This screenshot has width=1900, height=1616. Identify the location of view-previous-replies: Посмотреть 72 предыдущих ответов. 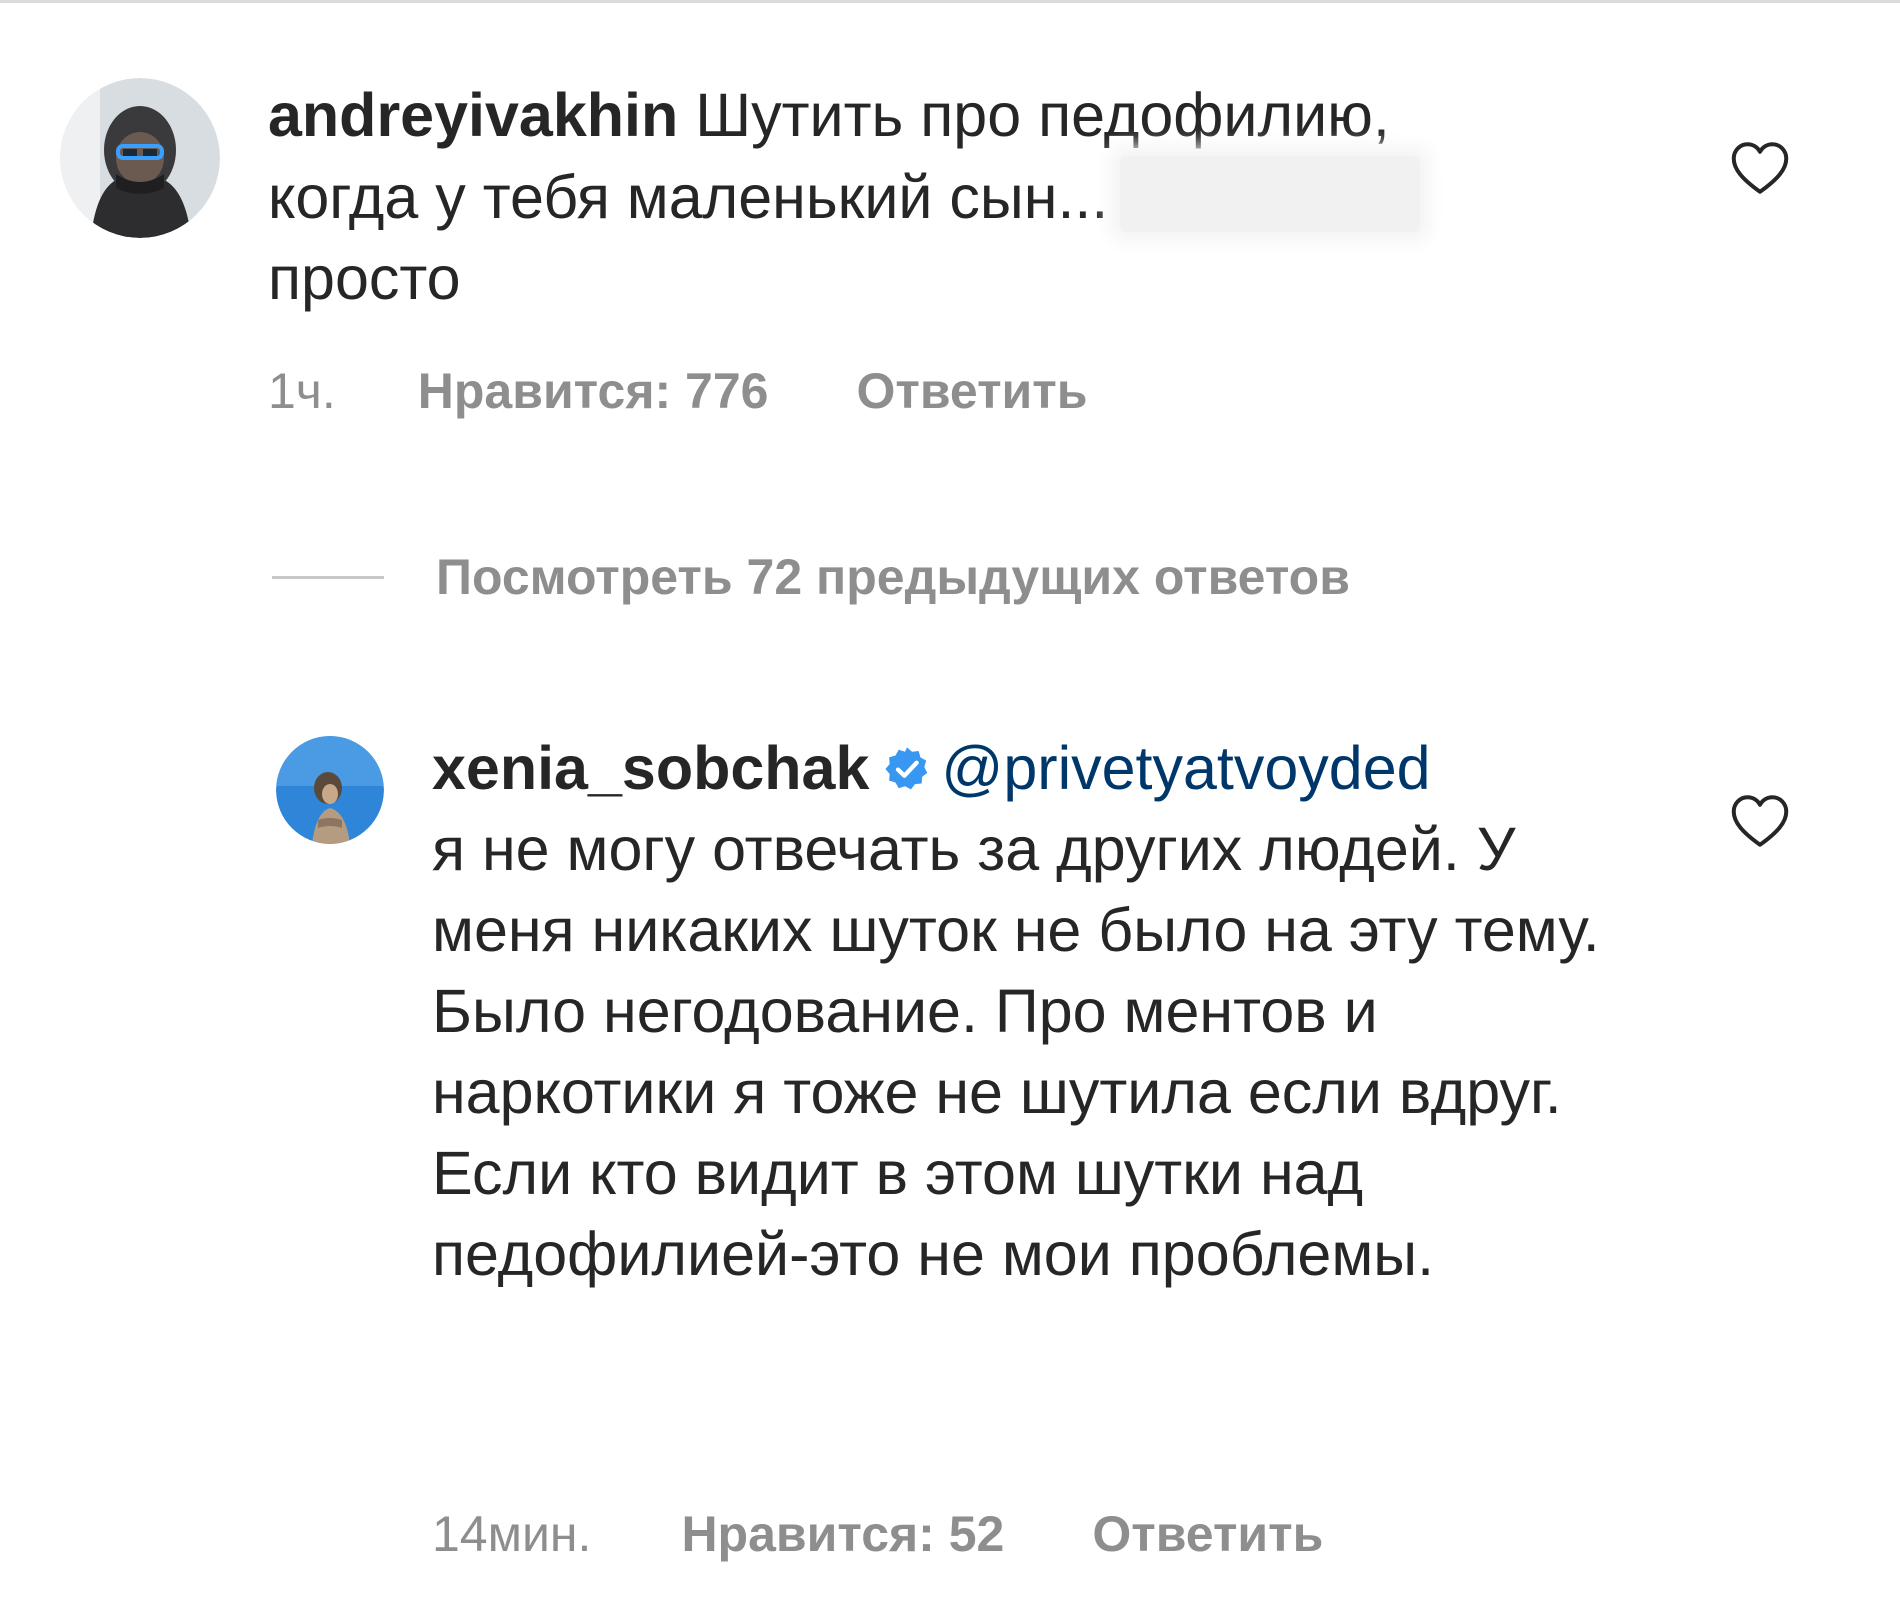
(811, 577).